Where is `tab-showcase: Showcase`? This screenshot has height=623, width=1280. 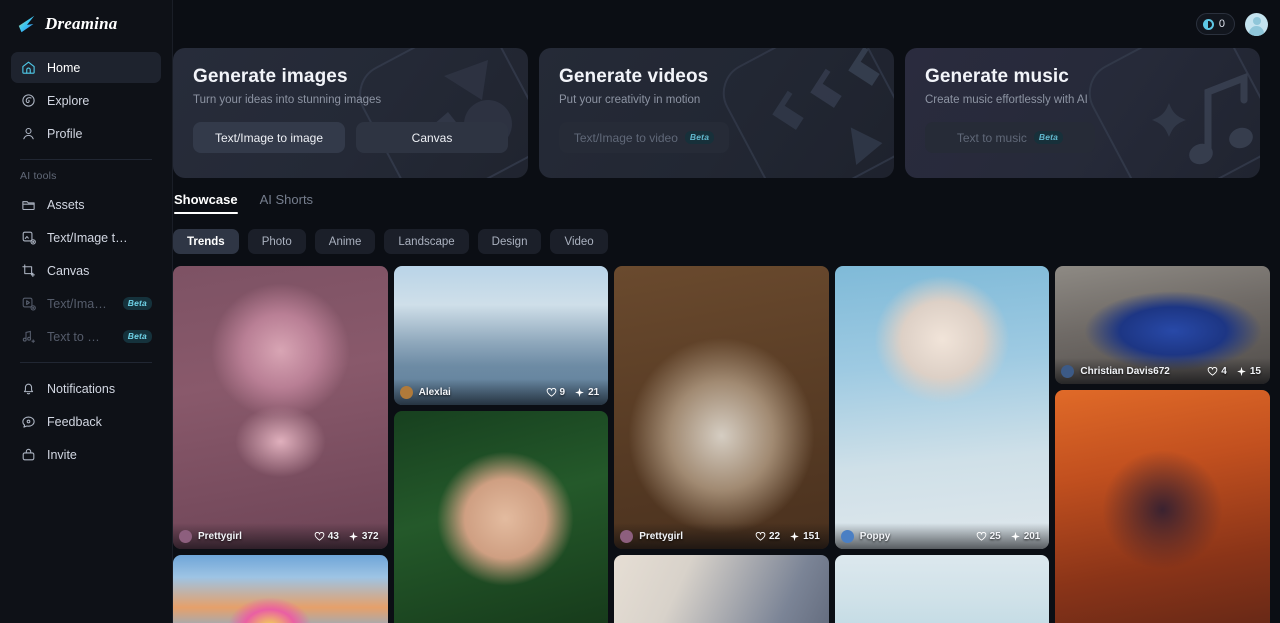 tab-showcase: Showcase is located at coordinates (206, 203).